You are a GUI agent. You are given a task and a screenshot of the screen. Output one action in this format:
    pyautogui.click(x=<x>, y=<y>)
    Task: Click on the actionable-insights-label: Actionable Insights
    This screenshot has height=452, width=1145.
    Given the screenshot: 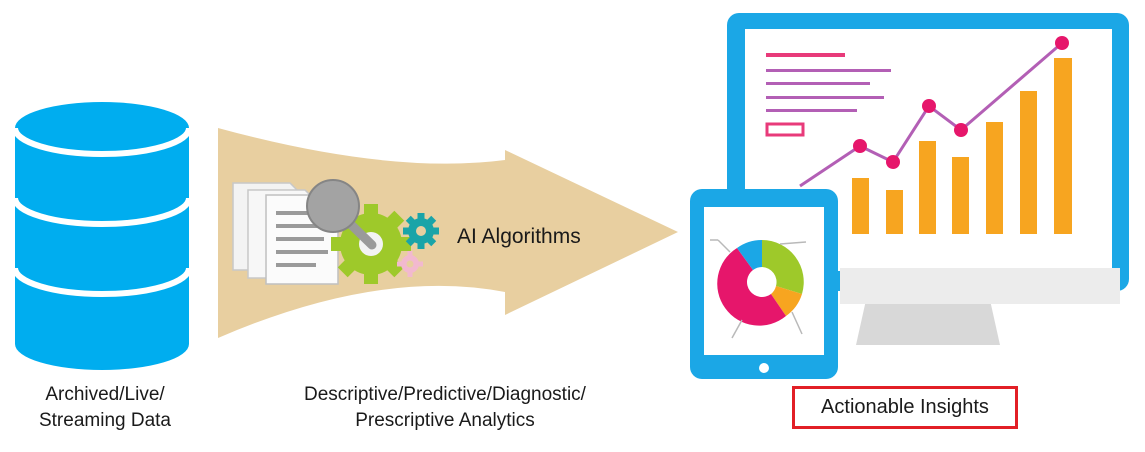 What is the action you would take?
    pyautogui.click(x=905, y=407)
    